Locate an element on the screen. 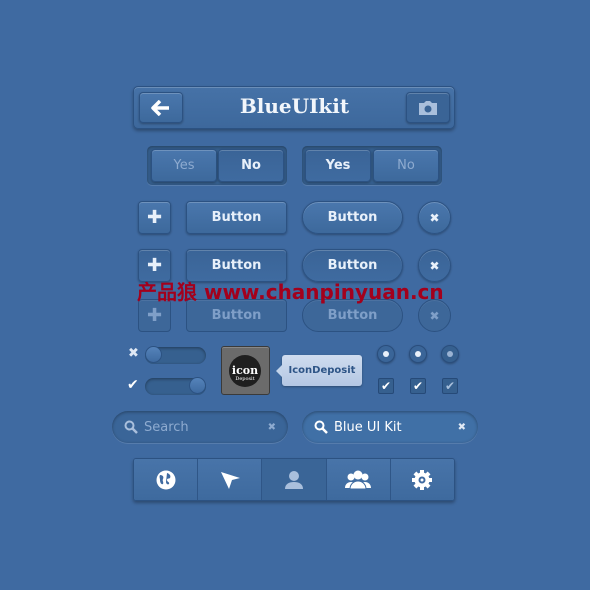  arrow-left-icon is located at coordinates (160, 107).